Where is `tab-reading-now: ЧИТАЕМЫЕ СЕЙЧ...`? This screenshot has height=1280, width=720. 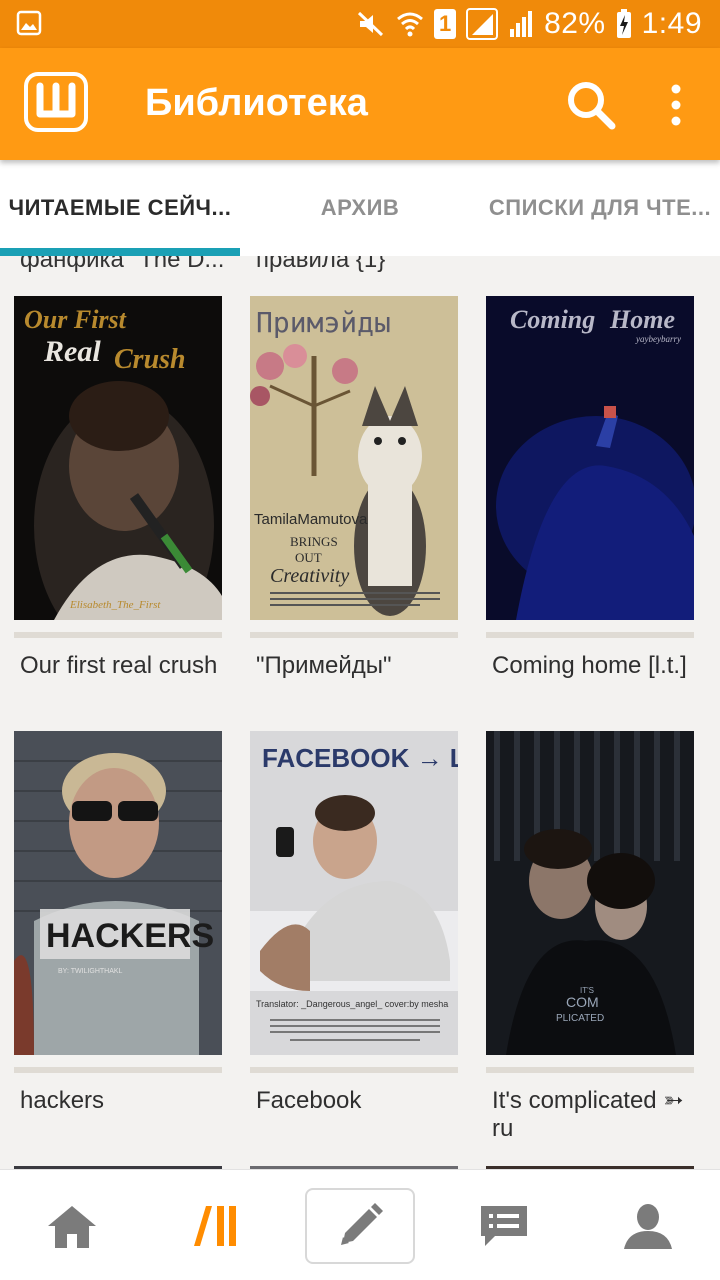
tab-reading-now: ЧИТАЕМЫЕ СЕЙЧ... is located at coordinates (120, 208).